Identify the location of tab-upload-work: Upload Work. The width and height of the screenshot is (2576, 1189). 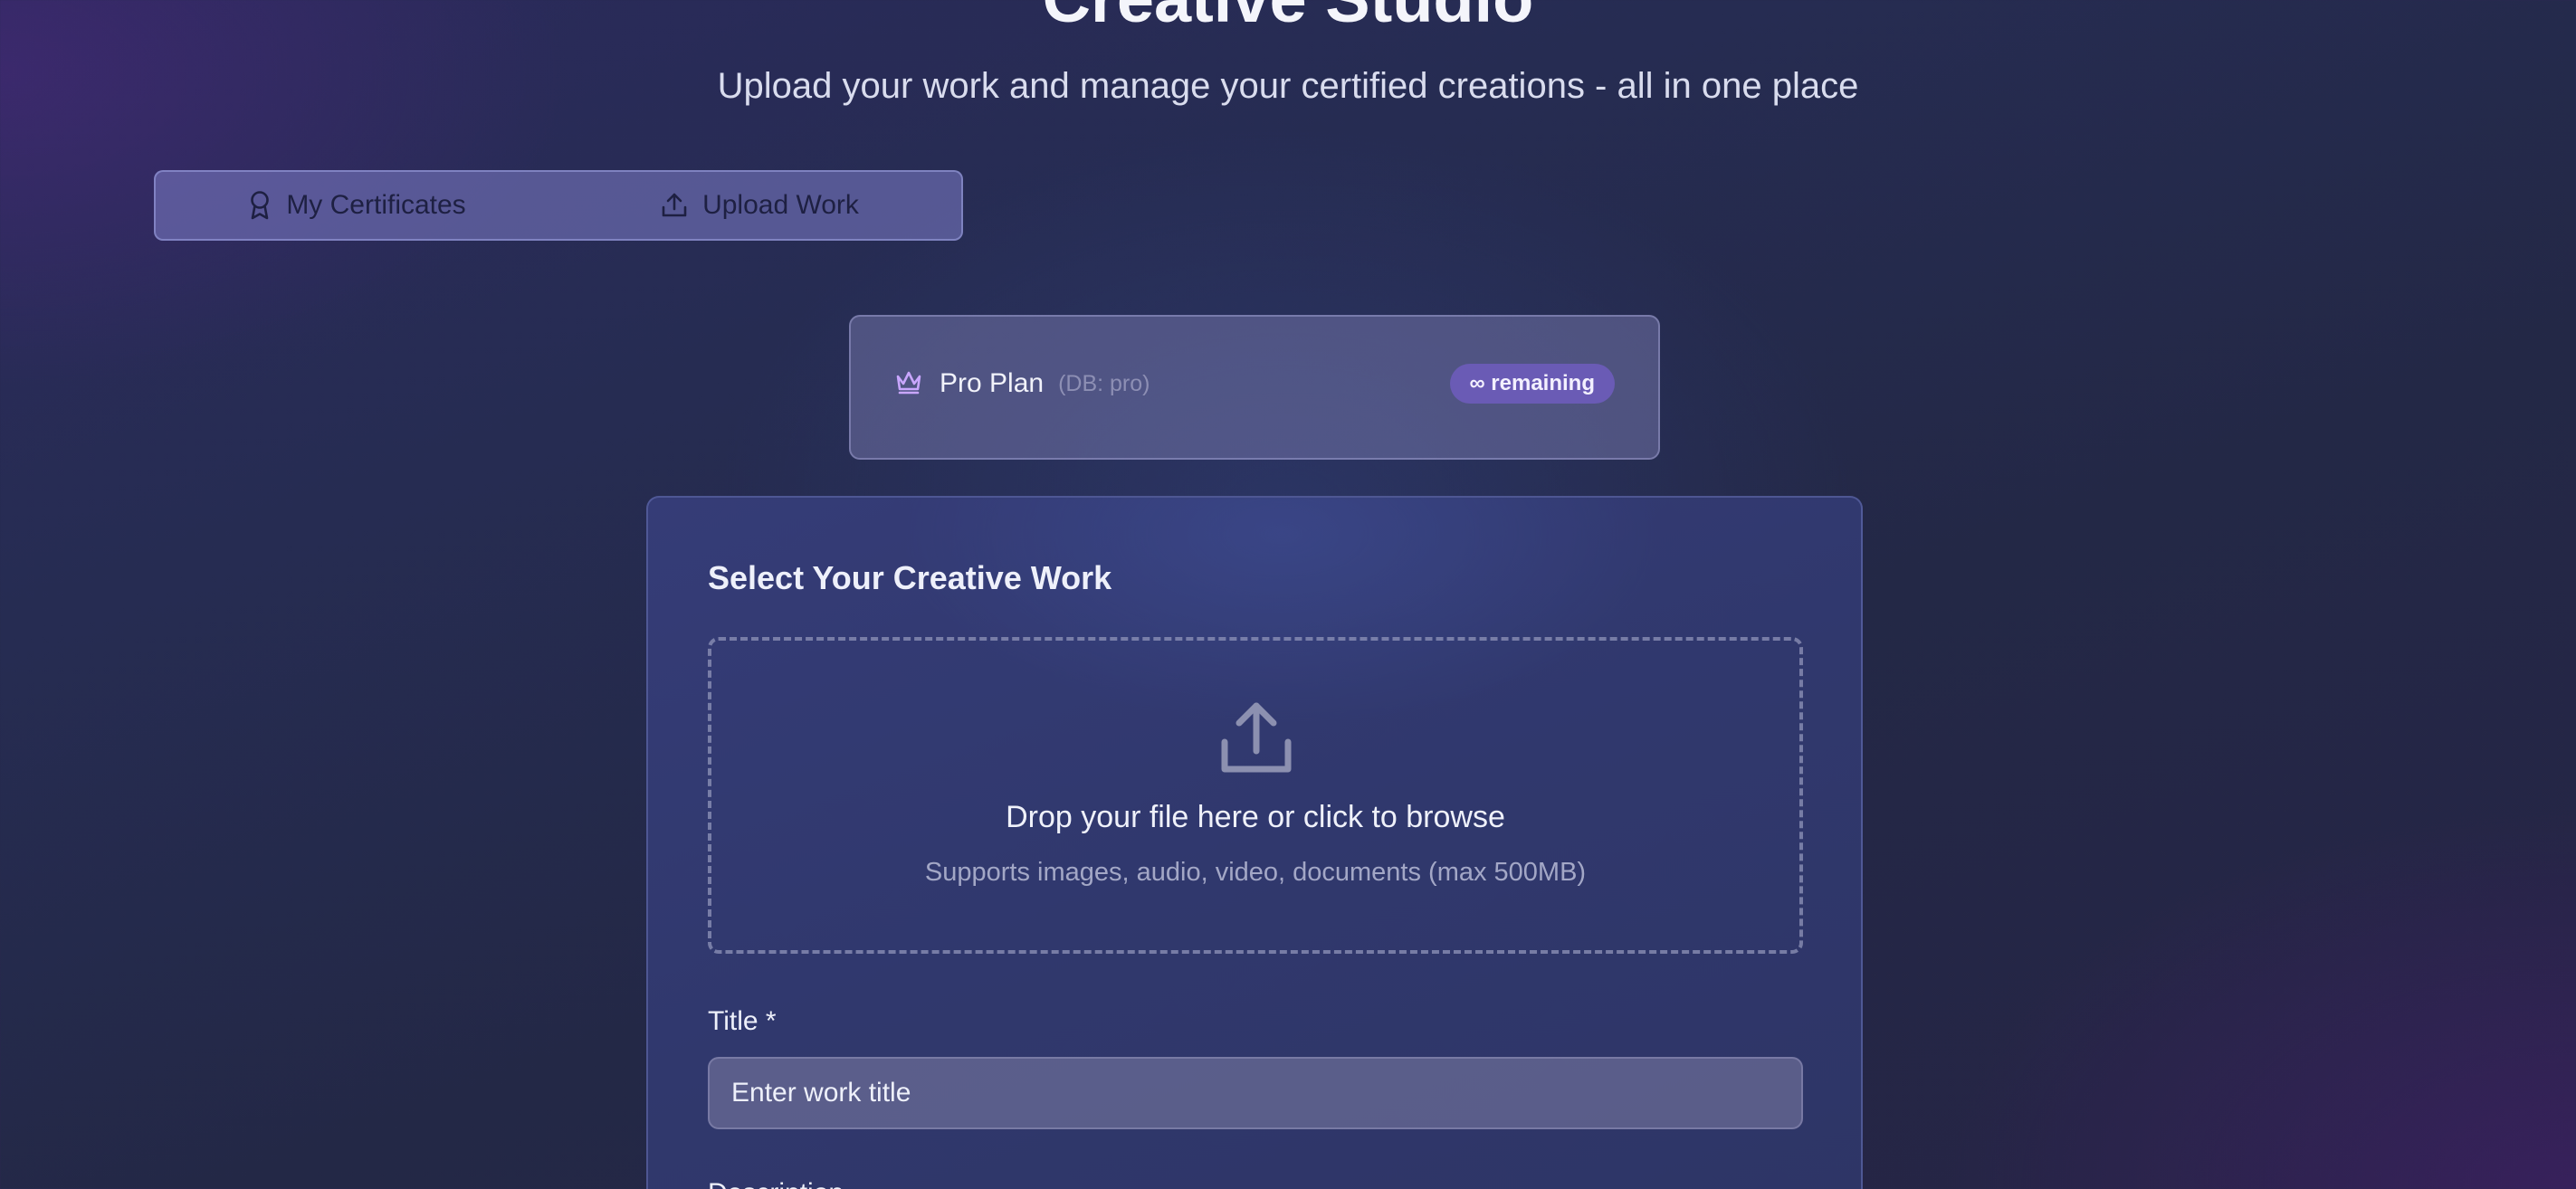
(759, 205).